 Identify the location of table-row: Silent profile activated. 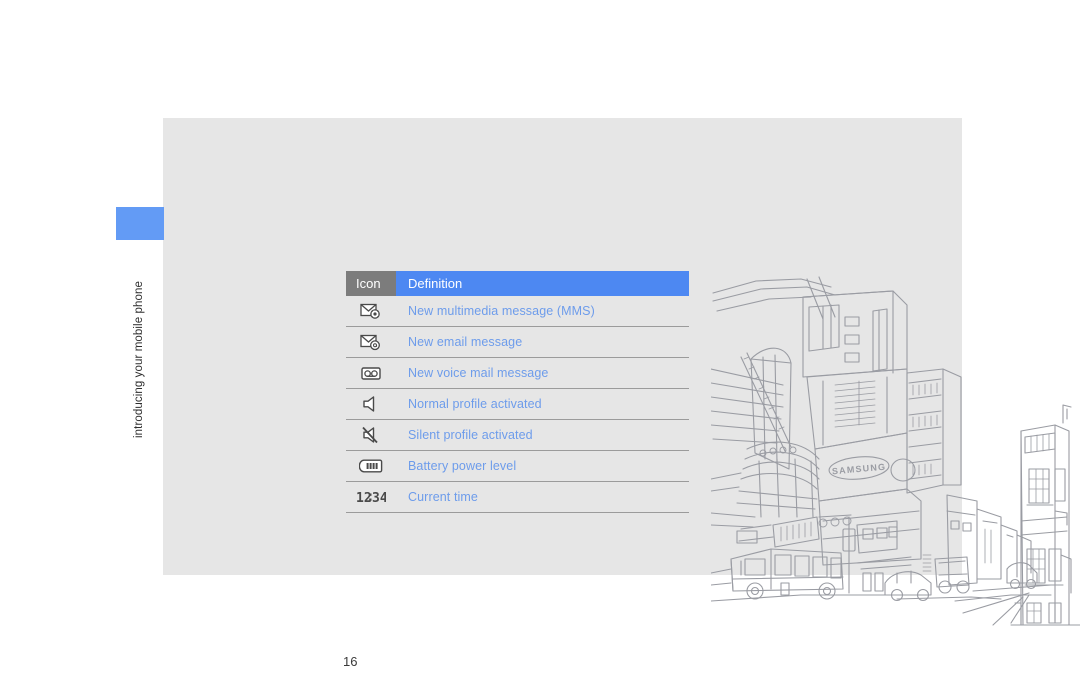
(517, 435).